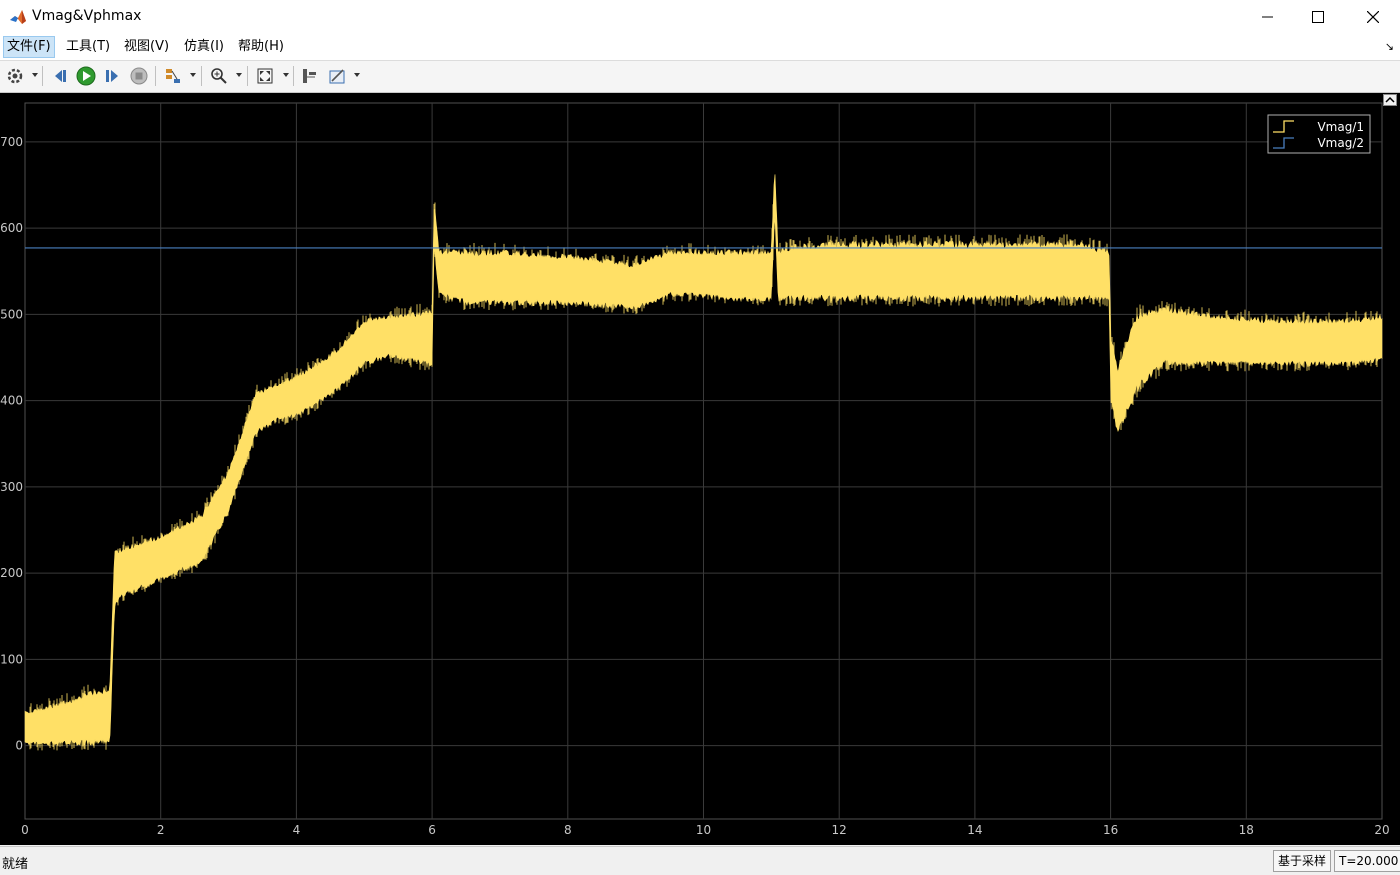 This screenshot has height=875, width=1400. What do you see at coordinates (11, 487) in the screenshot?
I see `y-tick-label: 300` at bounding box center [11, 487].